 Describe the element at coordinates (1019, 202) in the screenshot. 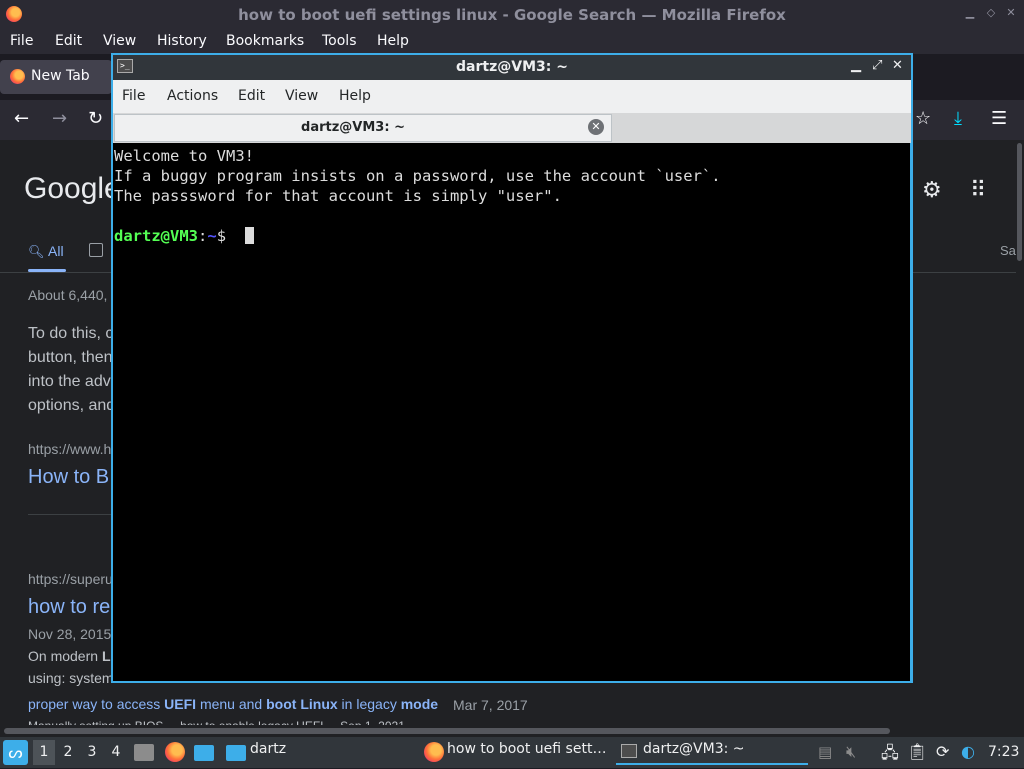

I see `vertical-scrollbar-thumb` at that location.